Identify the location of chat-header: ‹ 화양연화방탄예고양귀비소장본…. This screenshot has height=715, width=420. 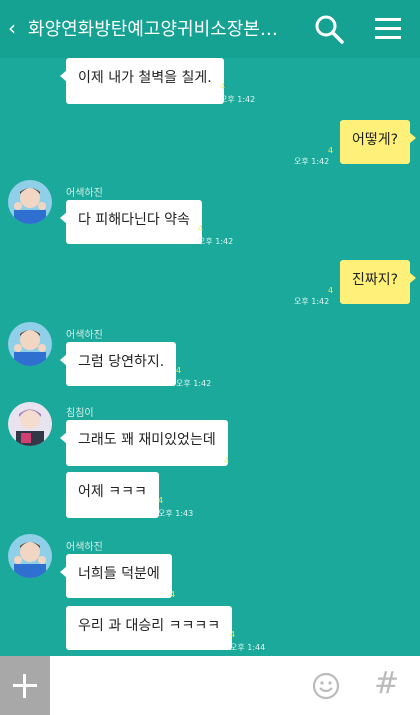
(210, 29).